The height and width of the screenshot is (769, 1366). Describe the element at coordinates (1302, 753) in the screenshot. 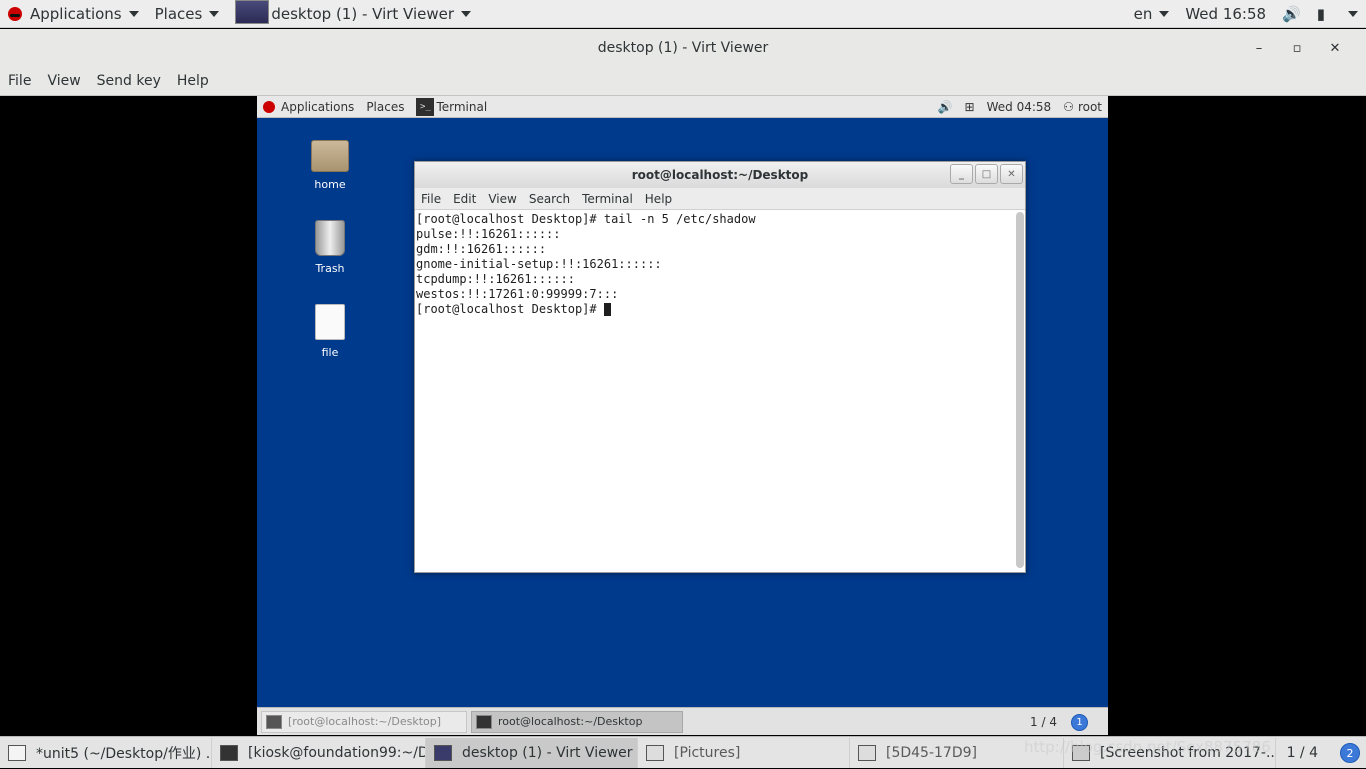

I see `host-pager-label: 1 / 4` at that location.